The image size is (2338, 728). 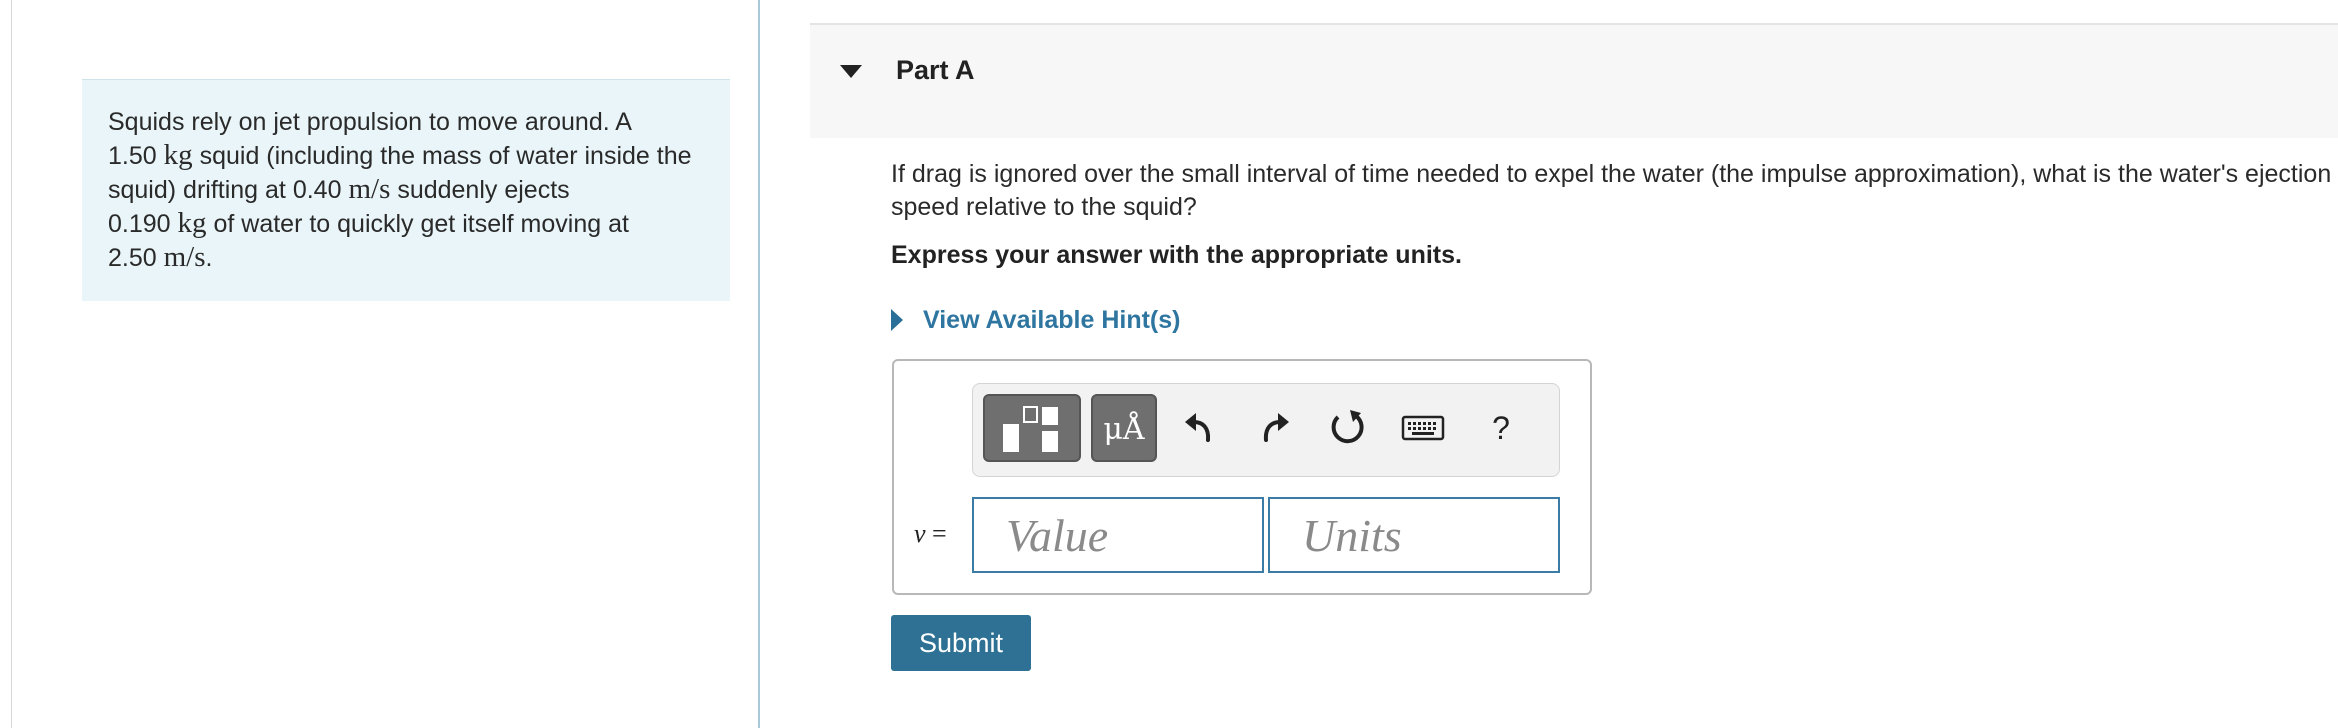 What do you see at coordinates (961, 643) in the screenshot?
I see `submit-button: Submit` at bounding box center [961, 643].